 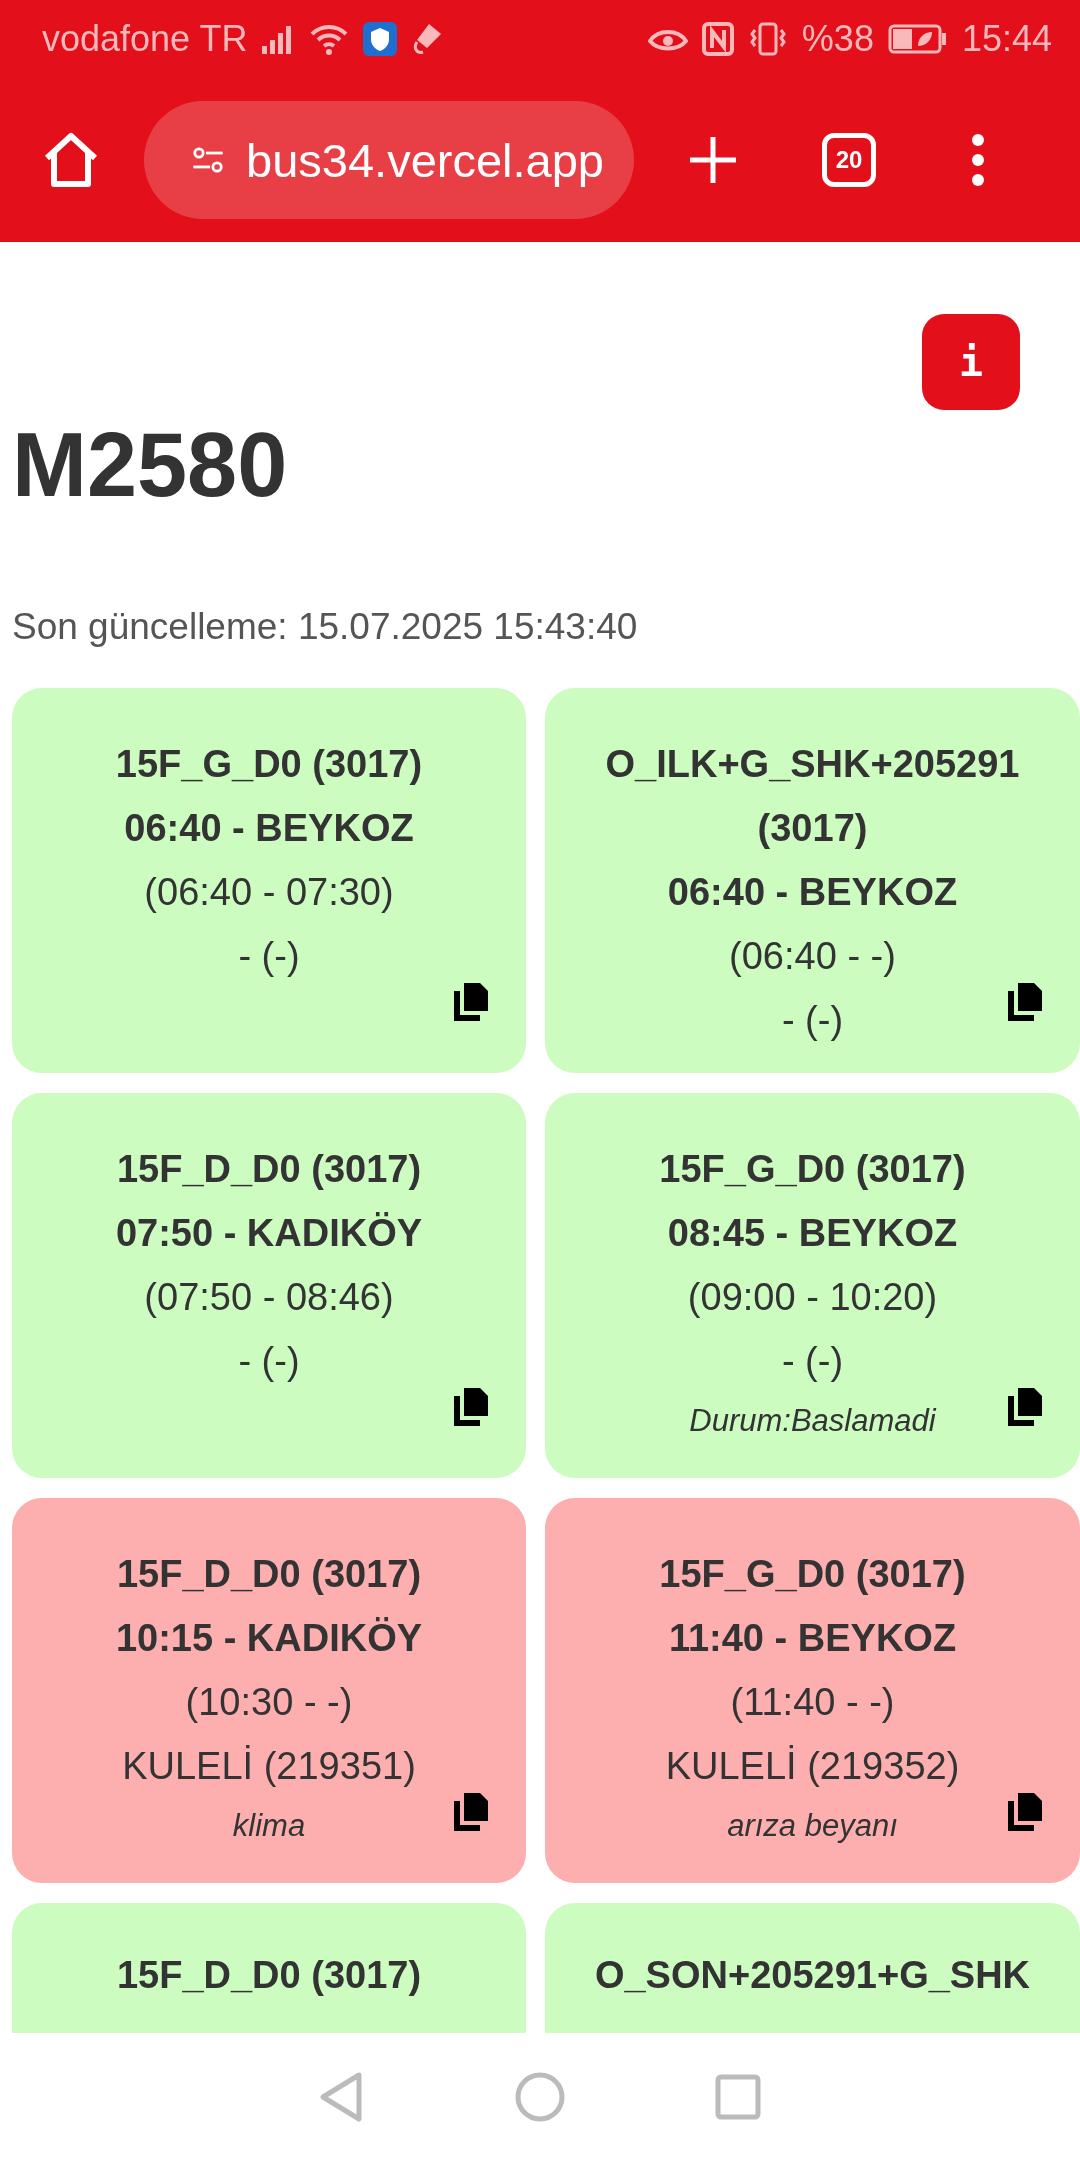 What do you see at coordinates (812, 1975) in the screenshot?
I see `trip-code: O_SON+205291+G_SHK` at bounding box center [812, 1975].